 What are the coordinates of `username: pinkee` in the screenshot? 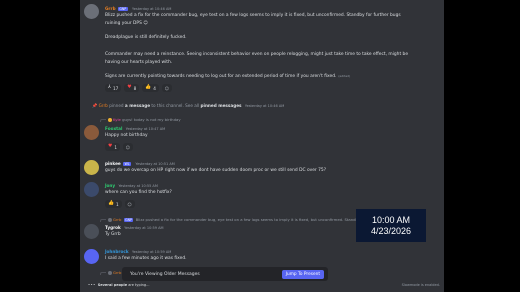 It's located at (113, 163).